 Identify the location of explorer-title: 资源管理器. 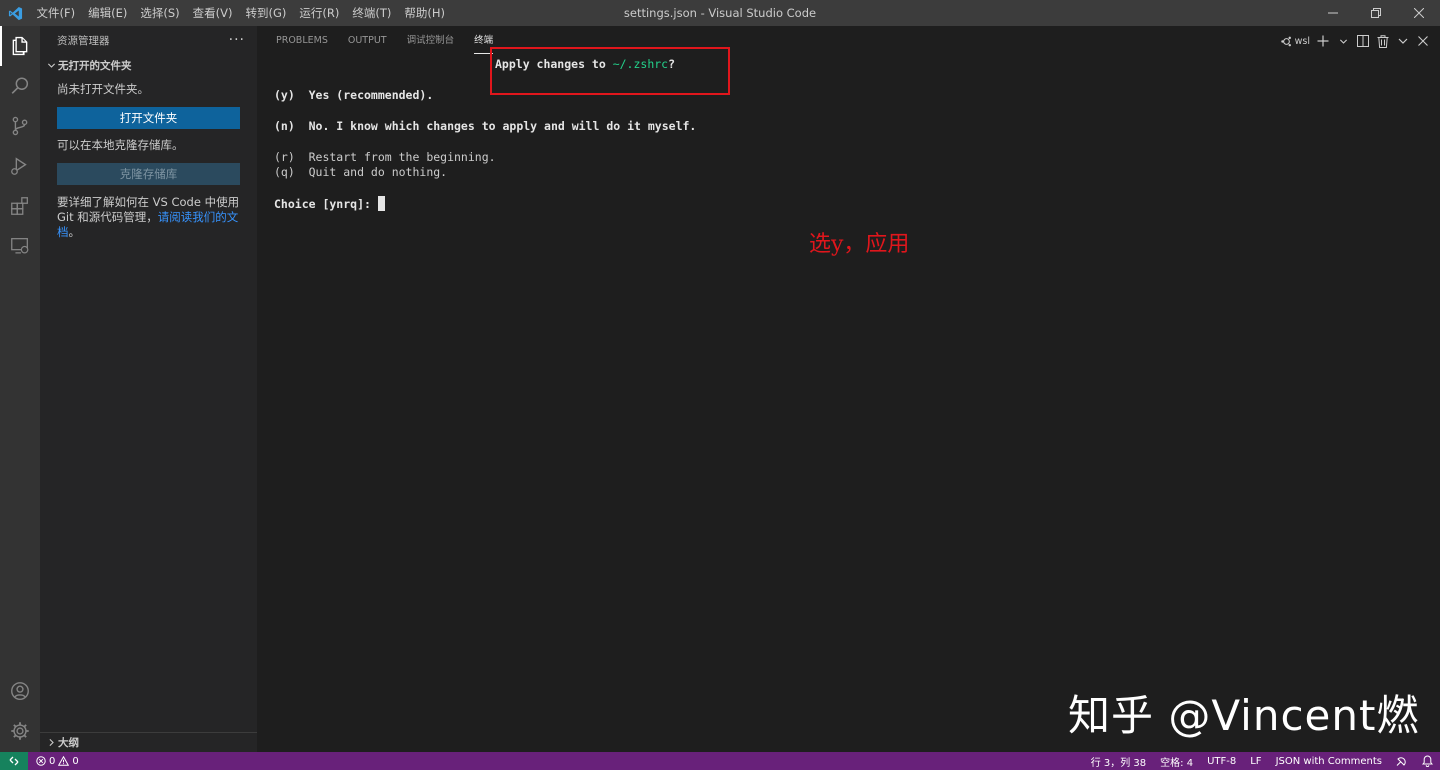
(83, 40).